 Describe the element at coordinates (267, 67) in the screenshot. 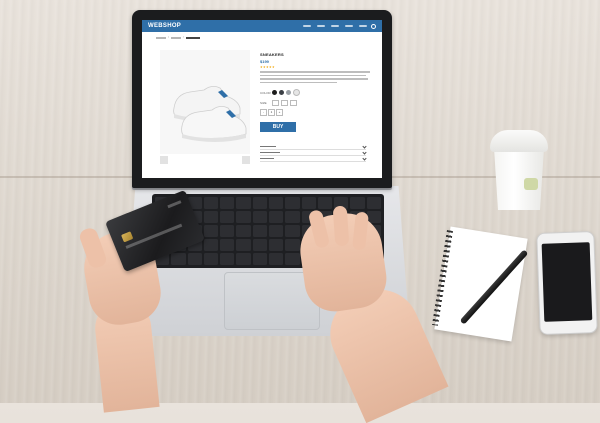

I see `rating-stars: ★★★★★` at that location.